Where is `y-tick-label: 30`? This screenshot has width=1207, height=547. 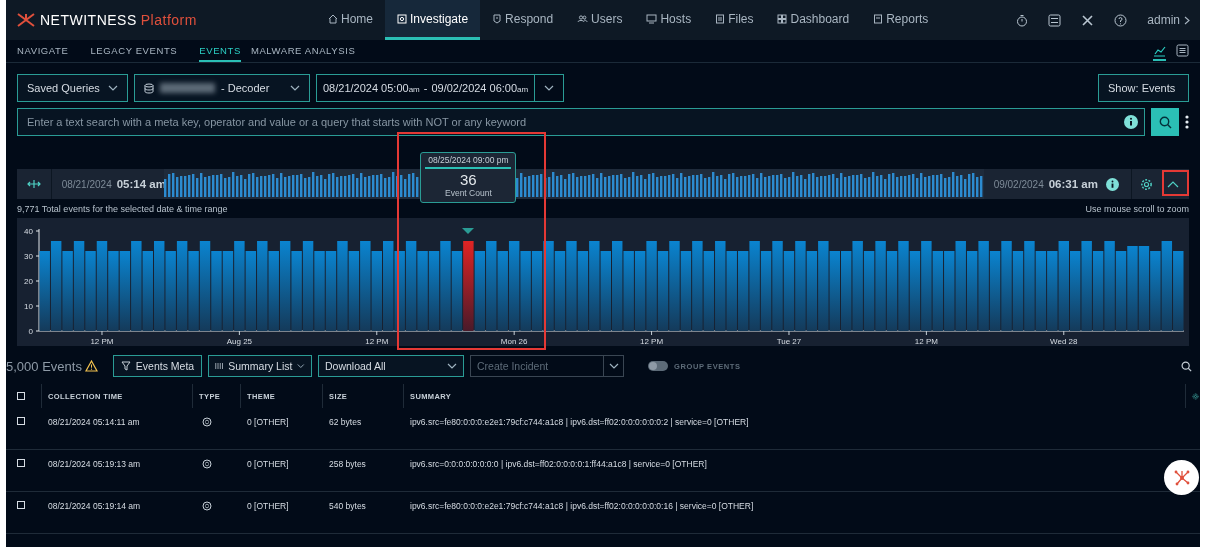 y-tick-label: 30 is located at coordinates (28, 256).